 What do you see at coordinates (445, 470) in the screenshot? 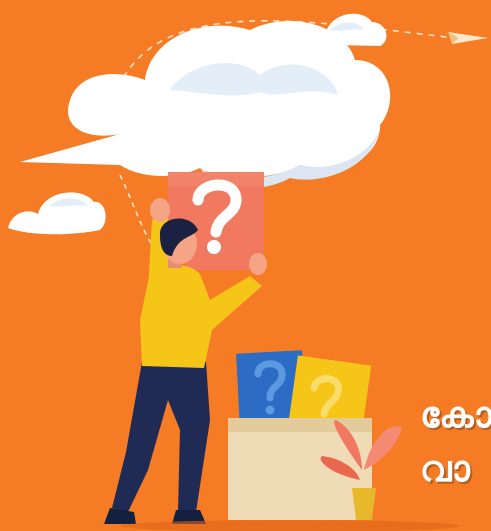
I see `caption-line-2: വാ` at bounding box center [445, 470].